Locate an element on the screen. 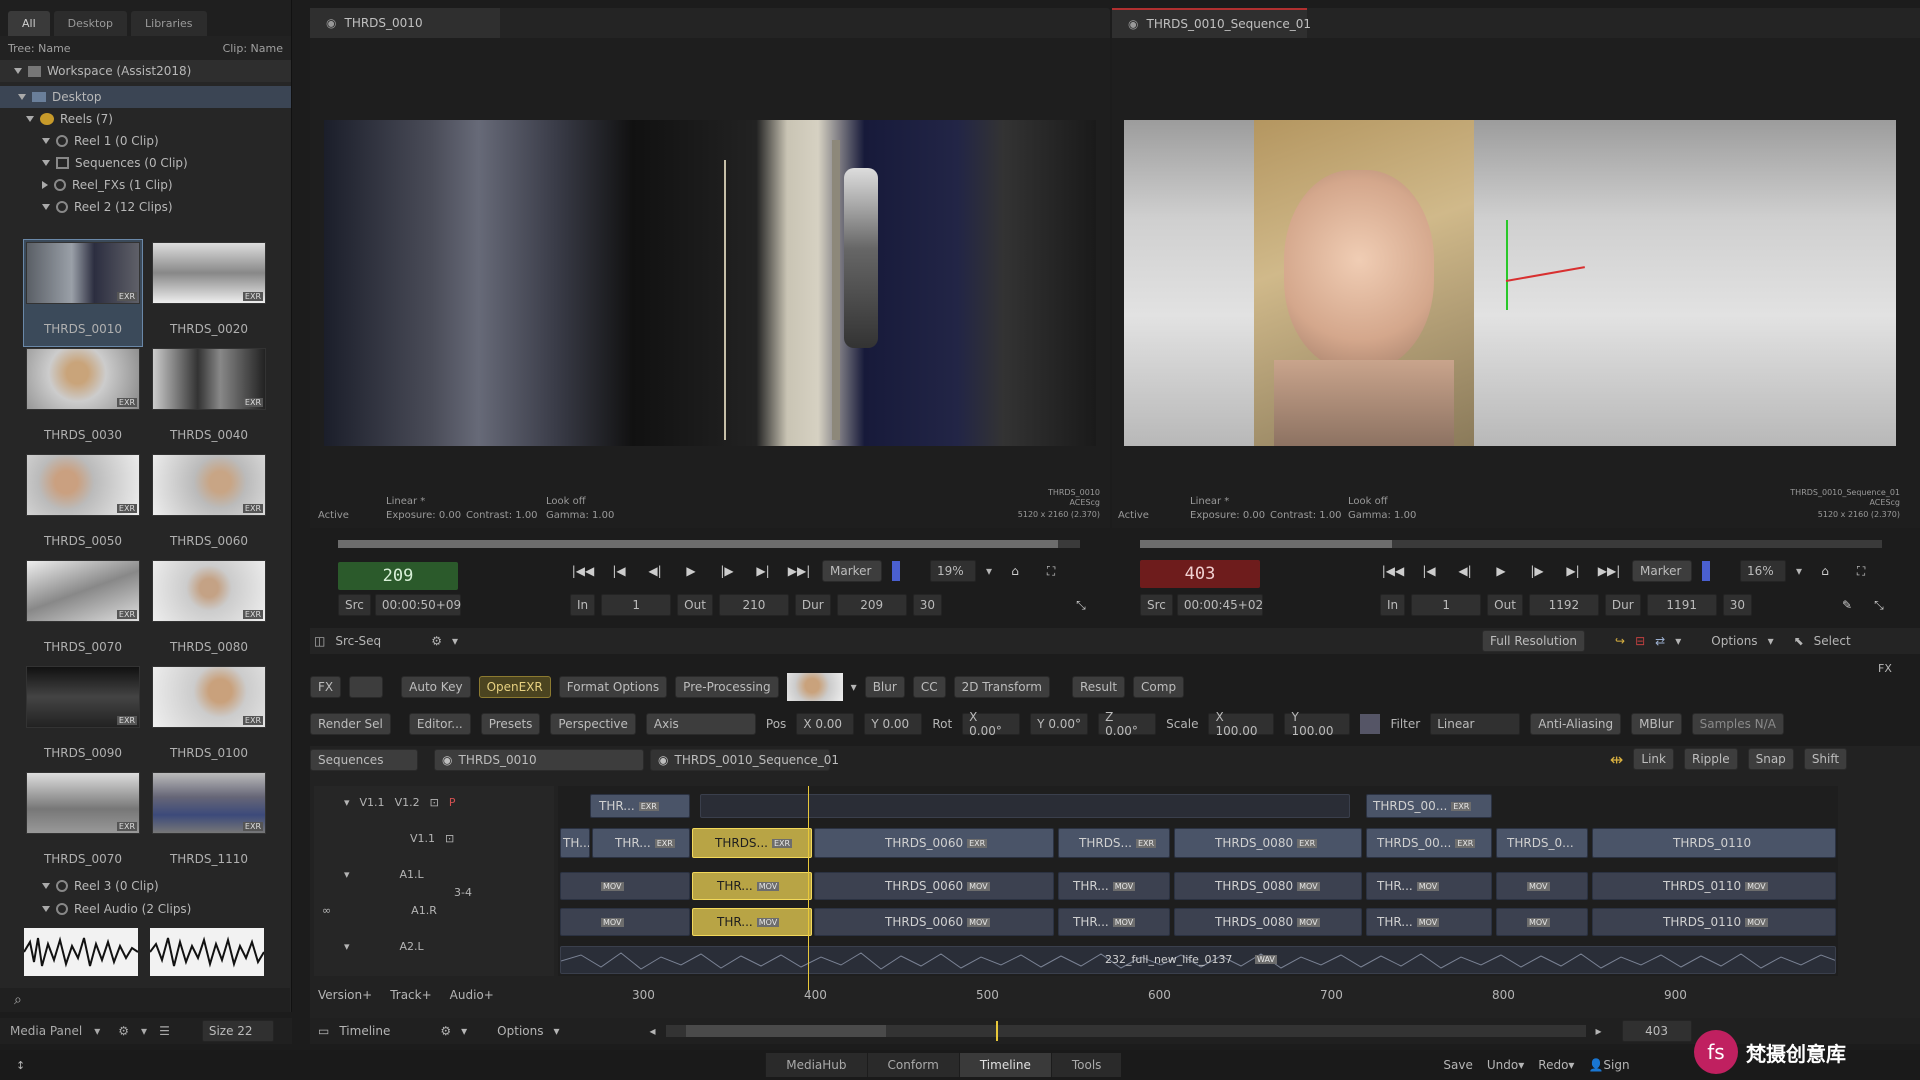 This screenshot has width=1920, height=1080. clip-block-selected: THRDS... EXR is located at coordinates (752, 843).